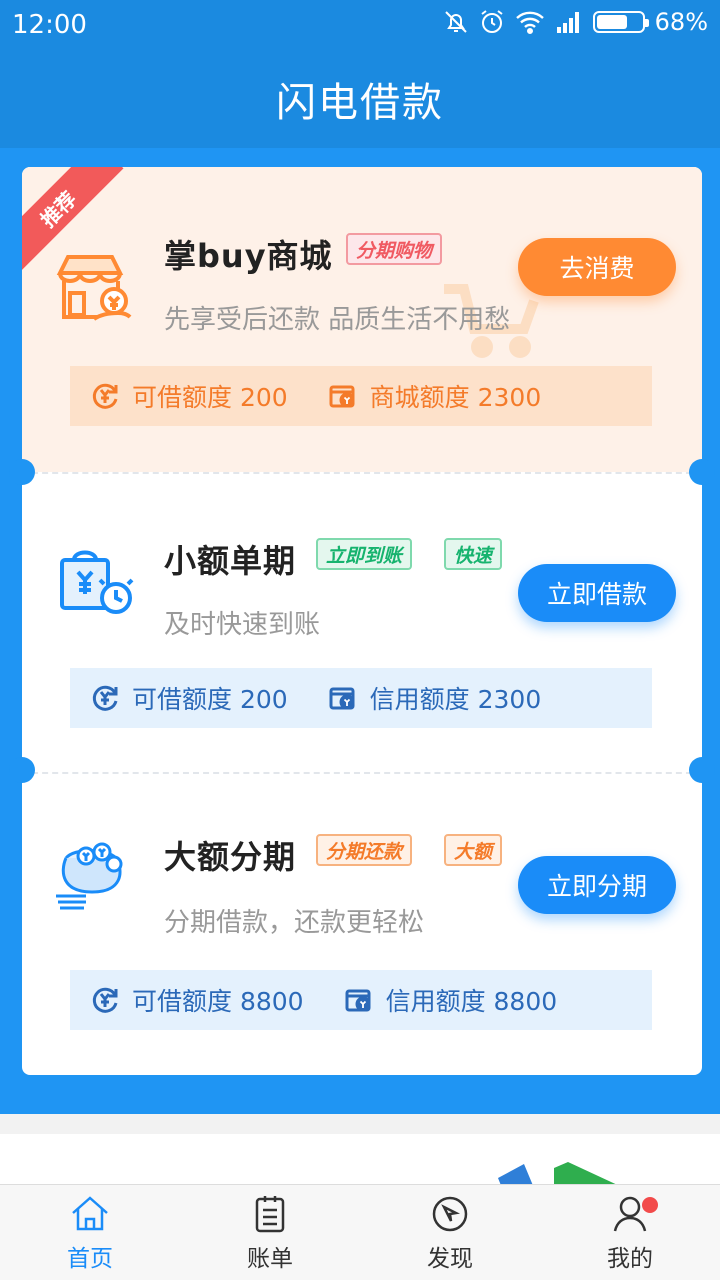 This screenshot has width=720, height=1280. Describe the element at coordinates (597, 267) in the screenshot. I see `shop-now-button: 去消费` at that location.